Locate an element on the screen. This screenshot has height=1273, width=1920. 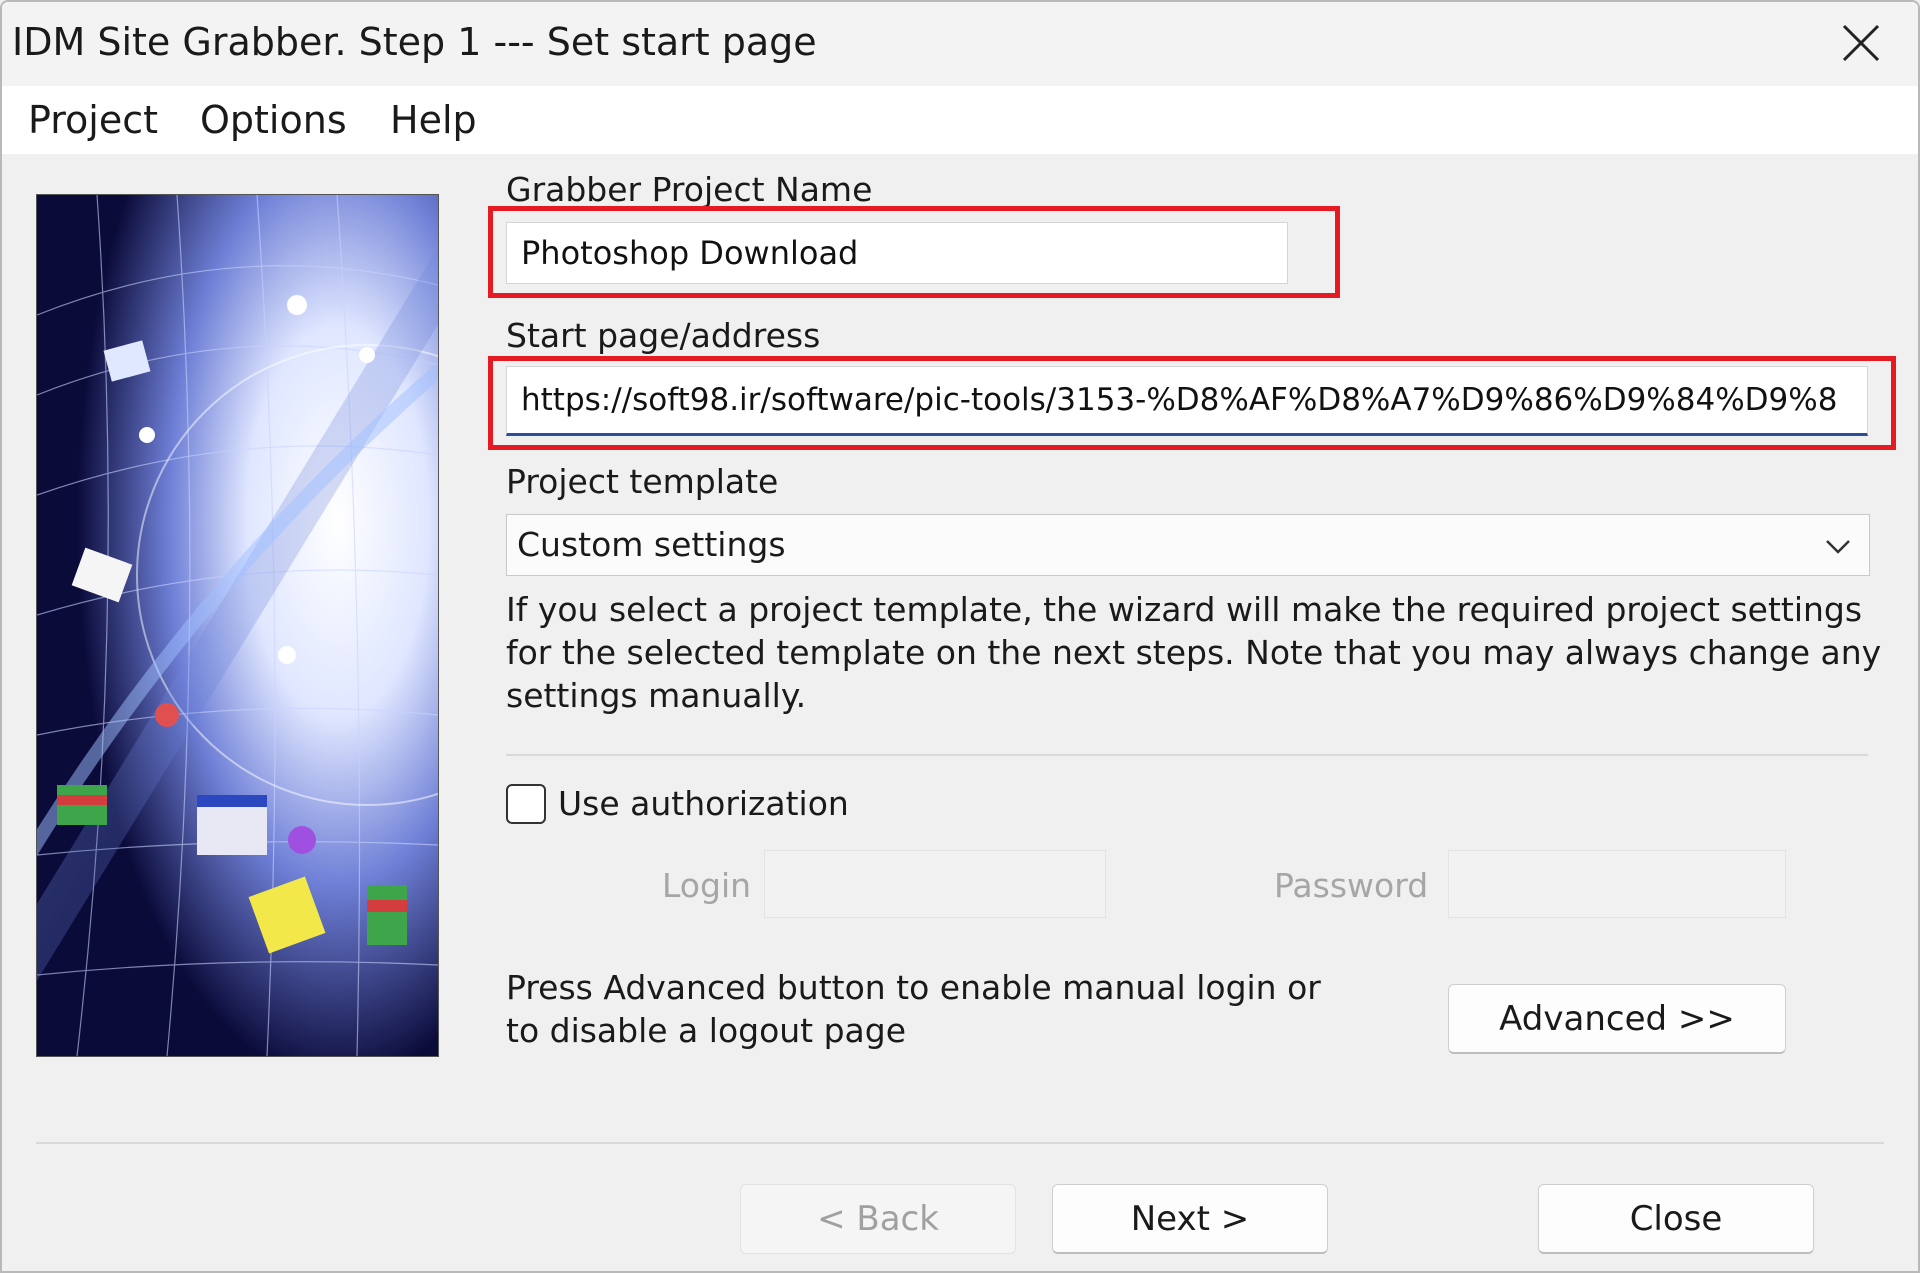
close-button: Close is located at coordinates (1676, 1219).